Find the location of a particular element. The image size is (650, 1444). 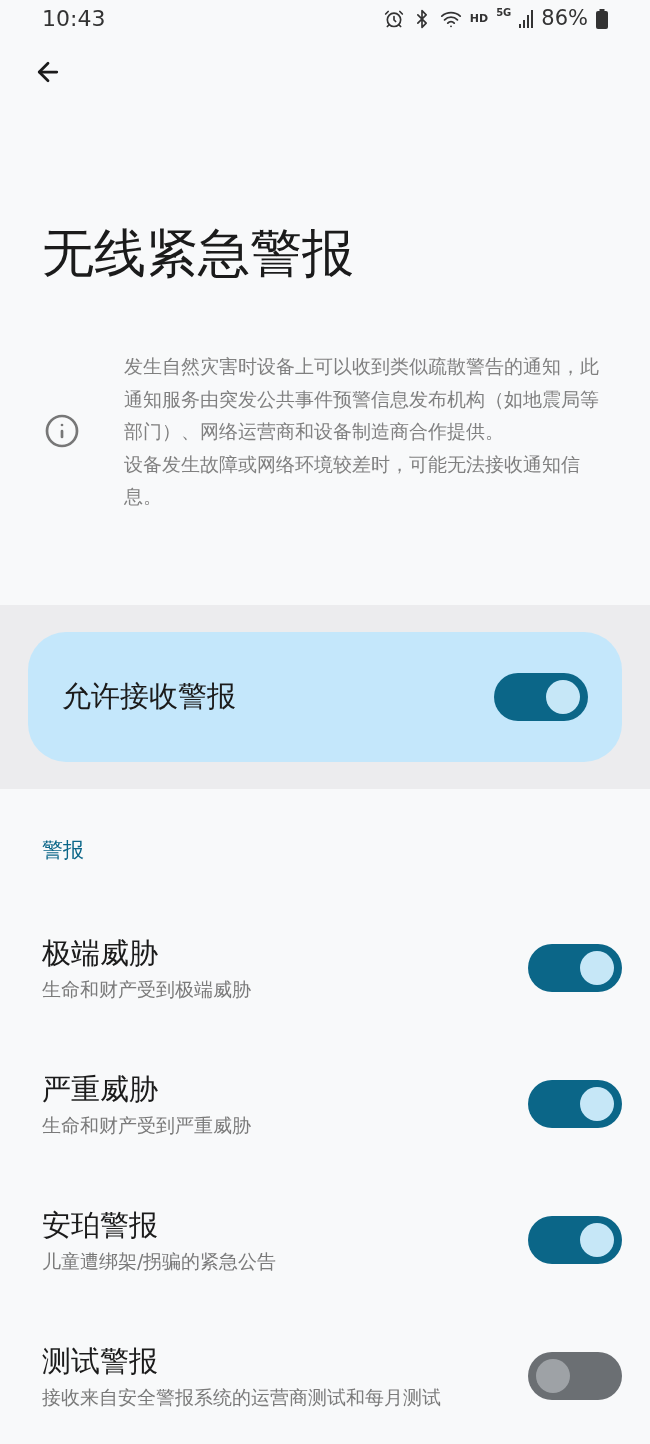

alert-setting-row: 严重威胁 生命和财产受到严重威胁 is located at coordinates (325, 1104).